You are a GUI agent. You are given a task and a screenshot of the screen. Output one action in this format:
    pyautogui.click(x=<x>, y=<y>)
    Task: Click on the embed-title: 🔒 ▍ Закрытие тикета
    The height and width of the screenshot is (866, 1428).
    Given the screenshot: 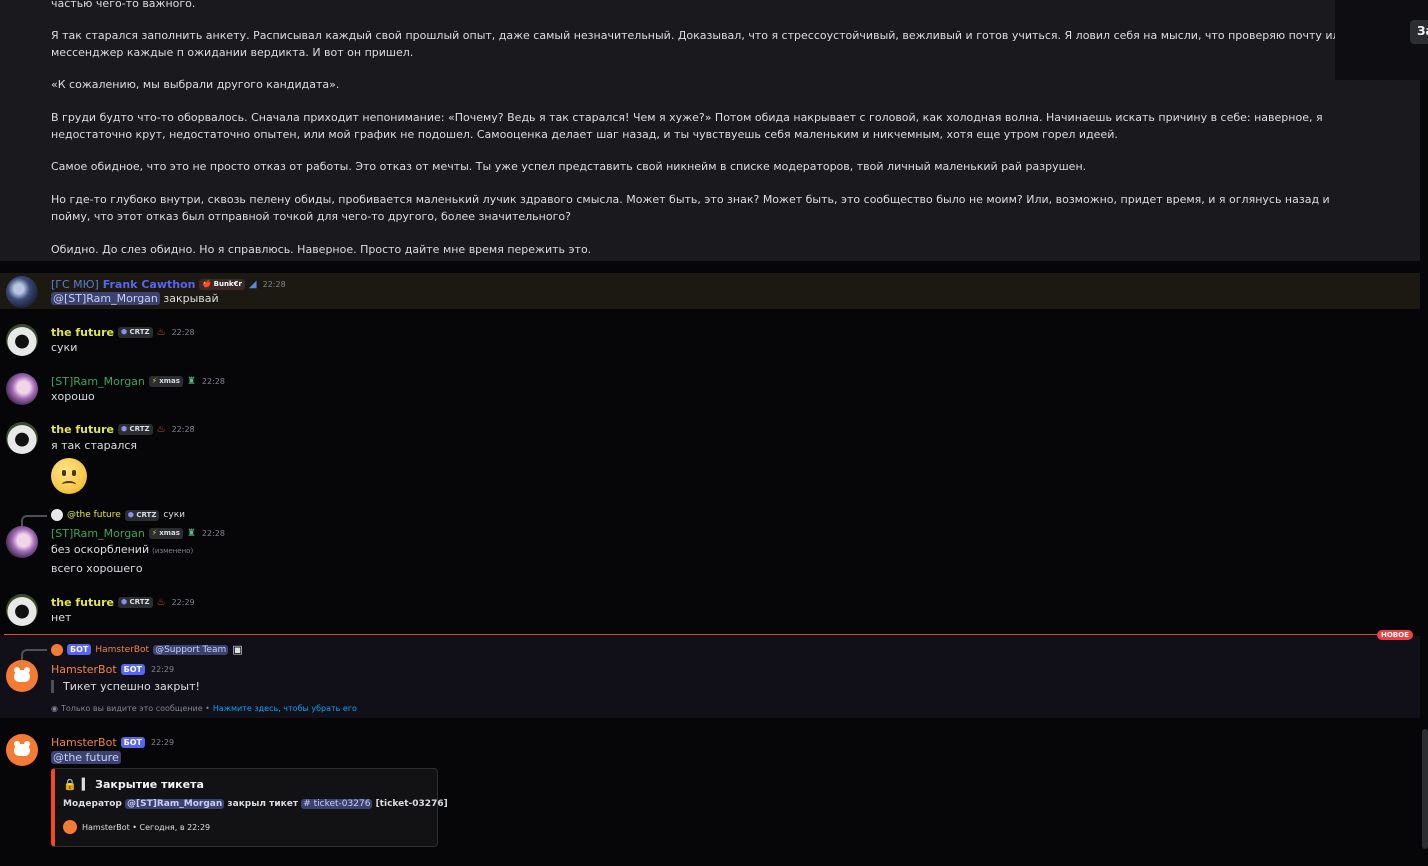 What is the action you would take?
    pyautogui.click(x=133, y=784)
    